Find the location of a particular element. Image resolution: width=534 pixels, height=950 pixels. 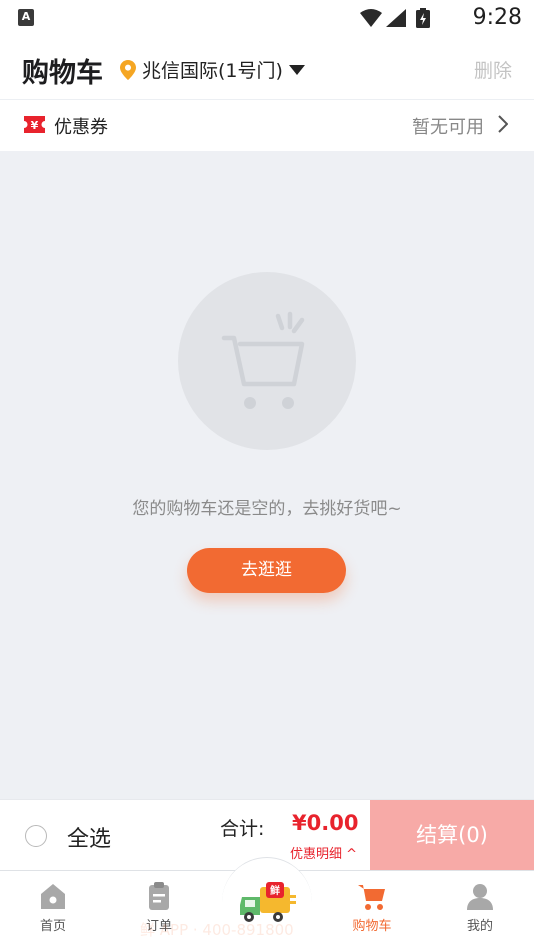

tab-label-home: 首页 is located at coordinates (52, 926).